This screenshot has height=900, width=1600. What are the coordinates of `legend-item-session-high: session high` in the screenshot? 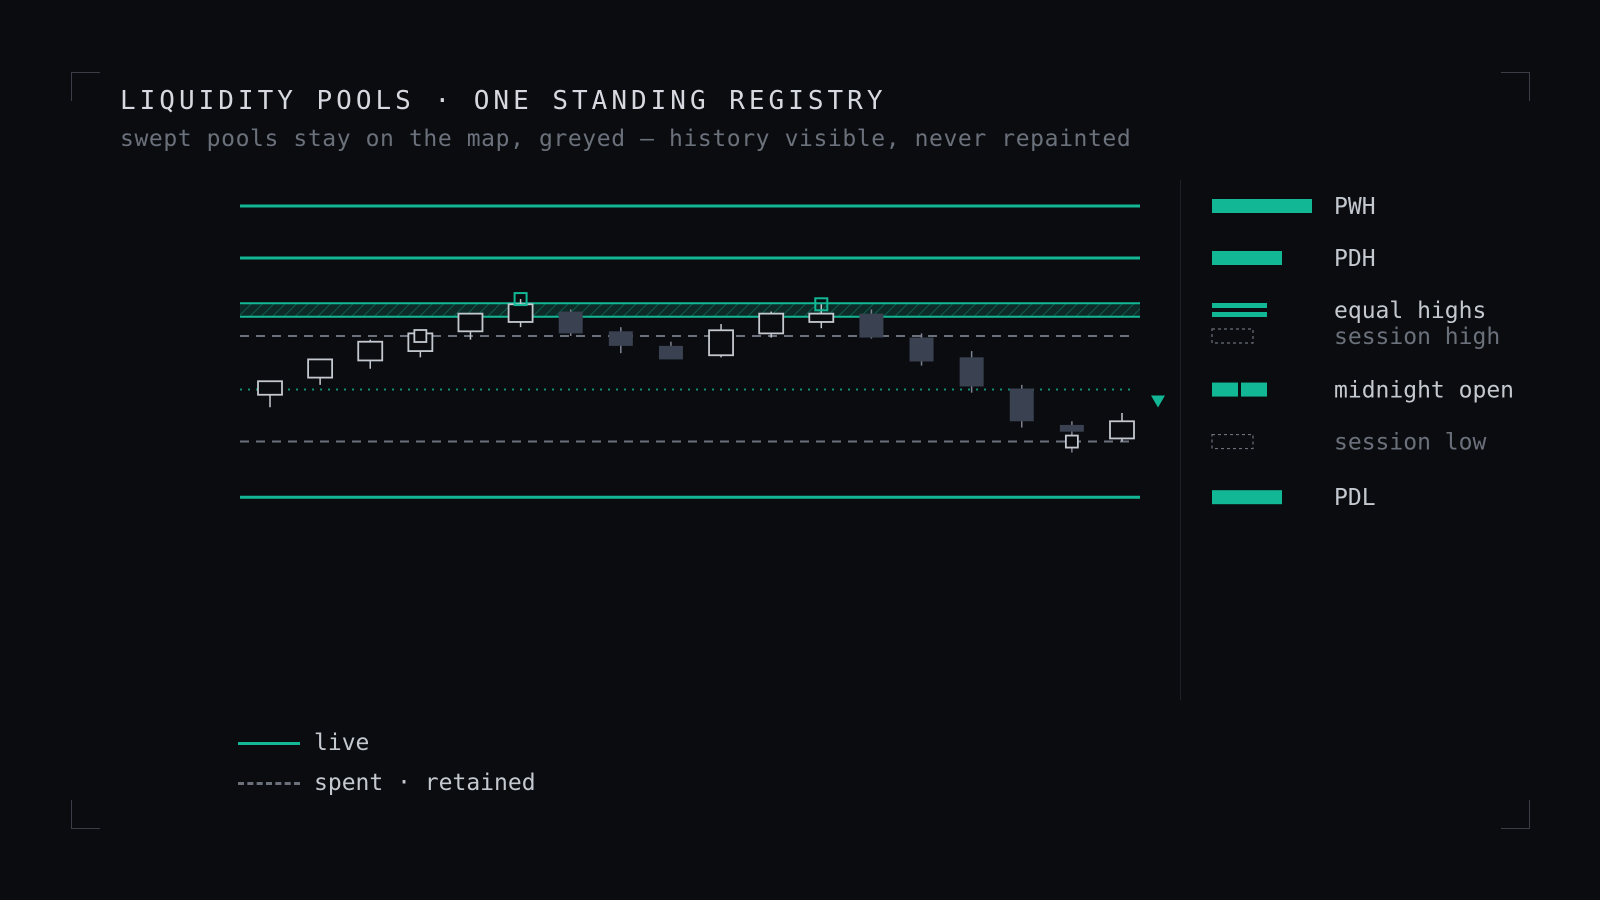 It's located at (1355, 337).